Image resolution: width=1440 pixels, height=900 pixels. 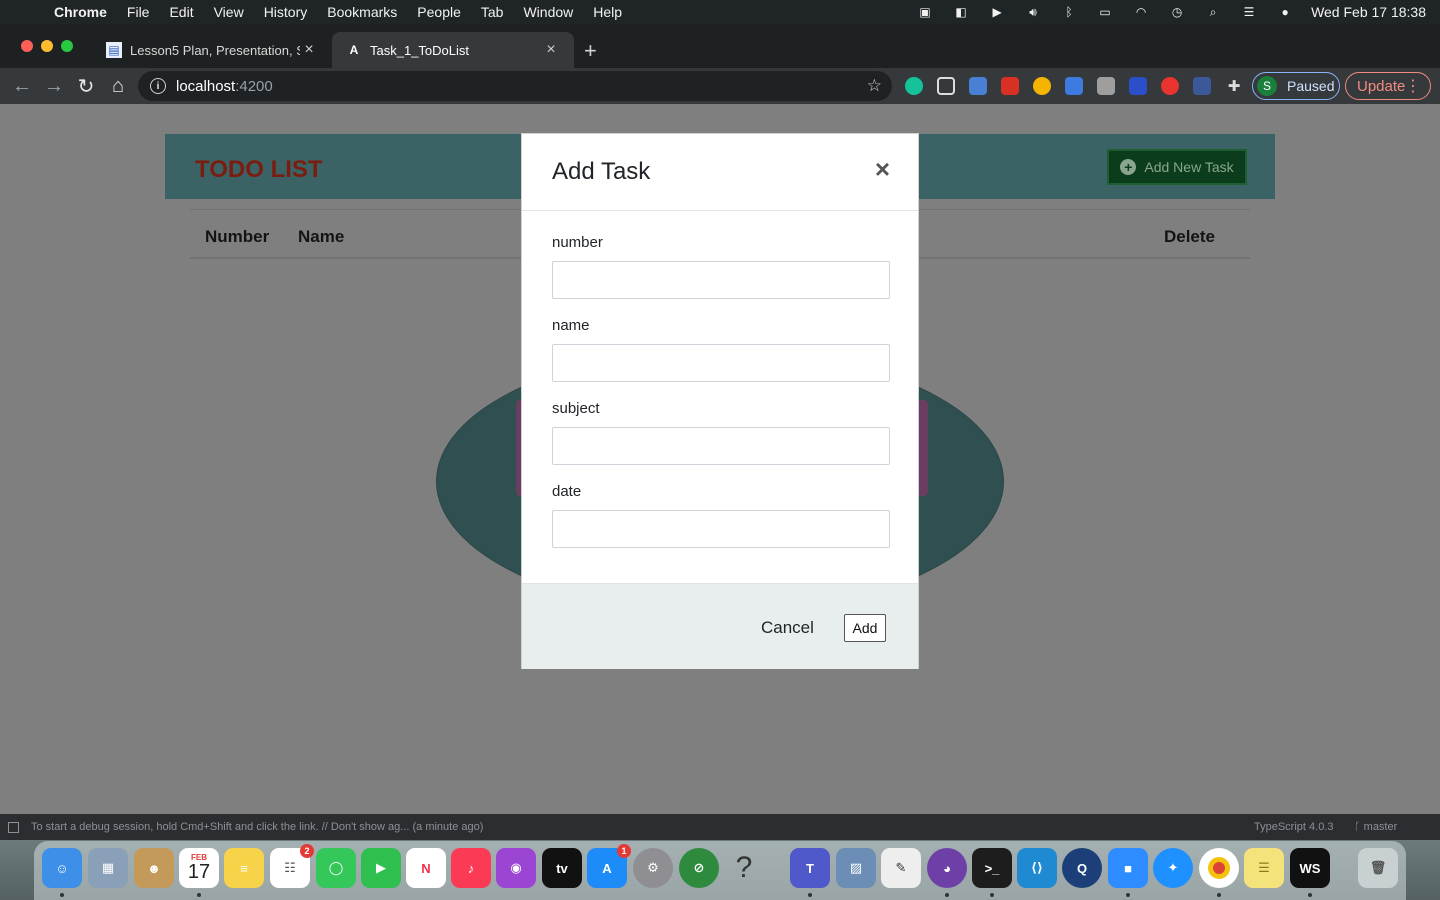 What do you see at coordinates (865, 628) in the screenshot?
I see `add-button: Add` at bounding box center [865, 628].